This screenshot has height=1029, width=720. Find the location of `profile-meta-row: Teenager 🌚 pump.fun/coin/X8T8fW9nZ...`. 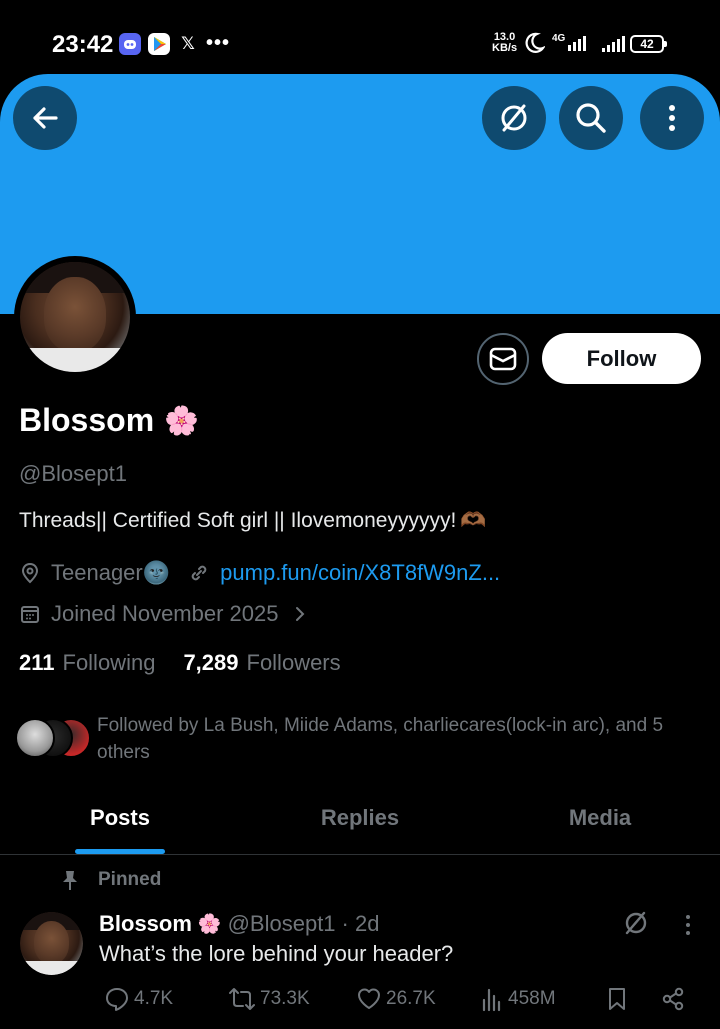

profile-meta-row: Teenager 🌚 pump.fun/coin/X8T8fW9nZ... is located at coordinates (259, 573).